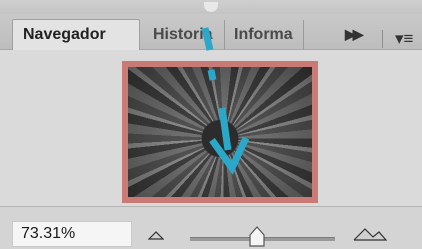 The width and height of the screenshot is (422, 249). I want to click on zoom-in-mountain-icon, so click(370, 234).